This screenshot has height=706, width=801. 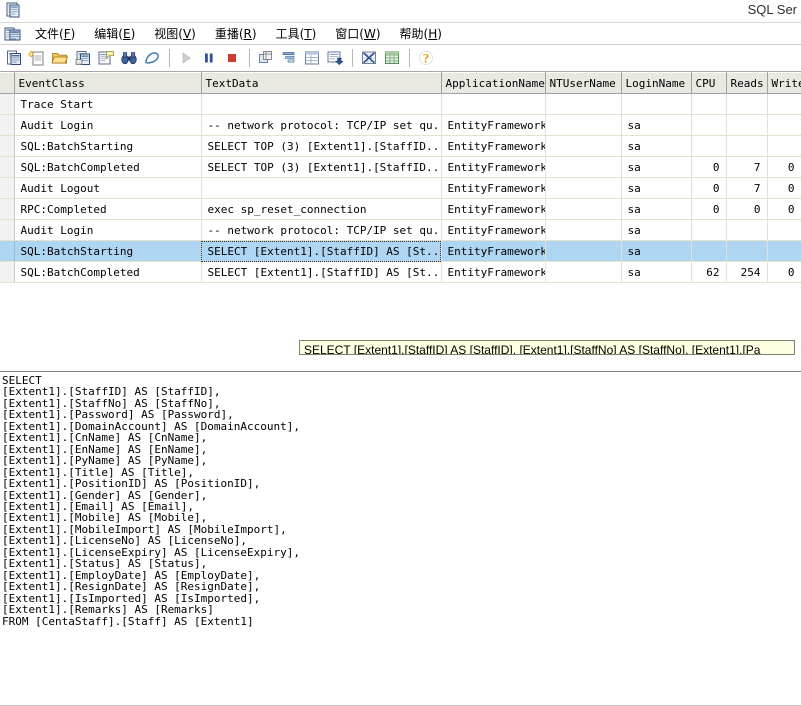 What do you see at coordinates (358, 33) in the screenshot?
I see `menu-window: 窗口(W)` at bounding box center [358, 33].